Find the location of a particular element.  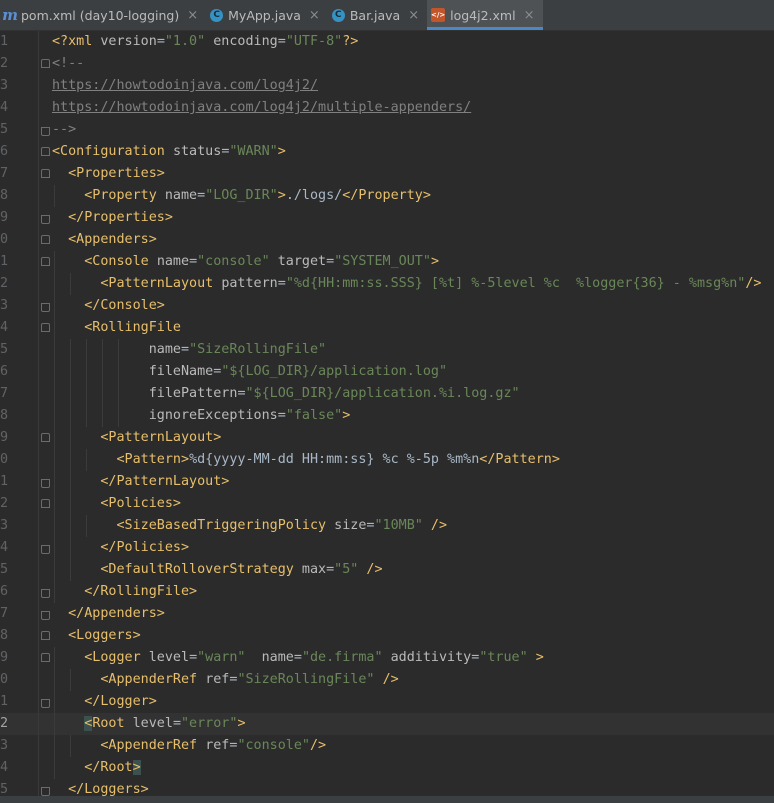

code-text: <PatternLayout> is located at coordinates (136, 438).